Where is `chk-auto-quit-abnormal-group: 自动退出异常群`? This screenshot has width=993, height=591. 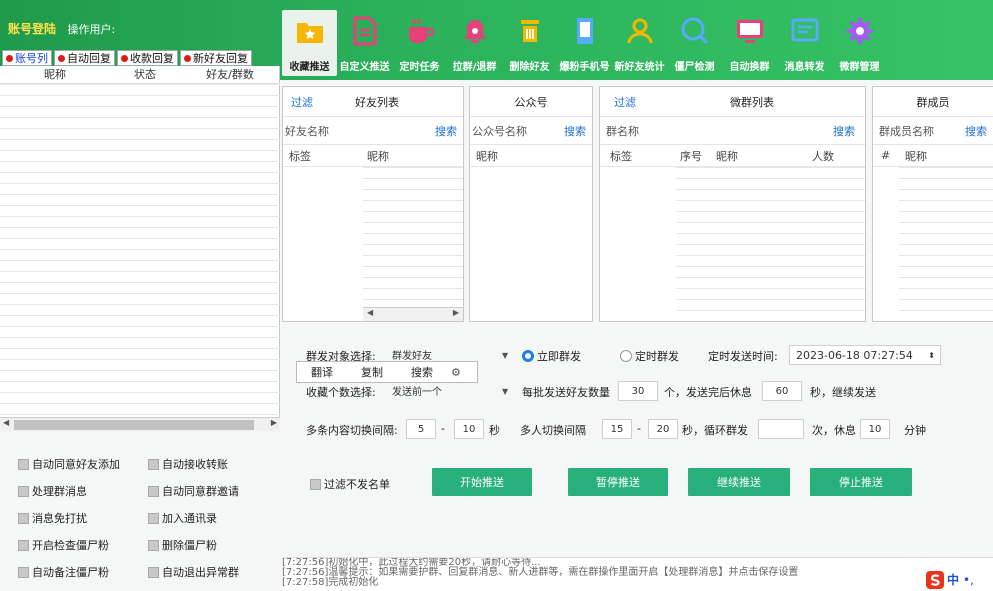 chk-auto-quit-abnormal-group: 自动退出异常群 is located at coordinates (193, 572).